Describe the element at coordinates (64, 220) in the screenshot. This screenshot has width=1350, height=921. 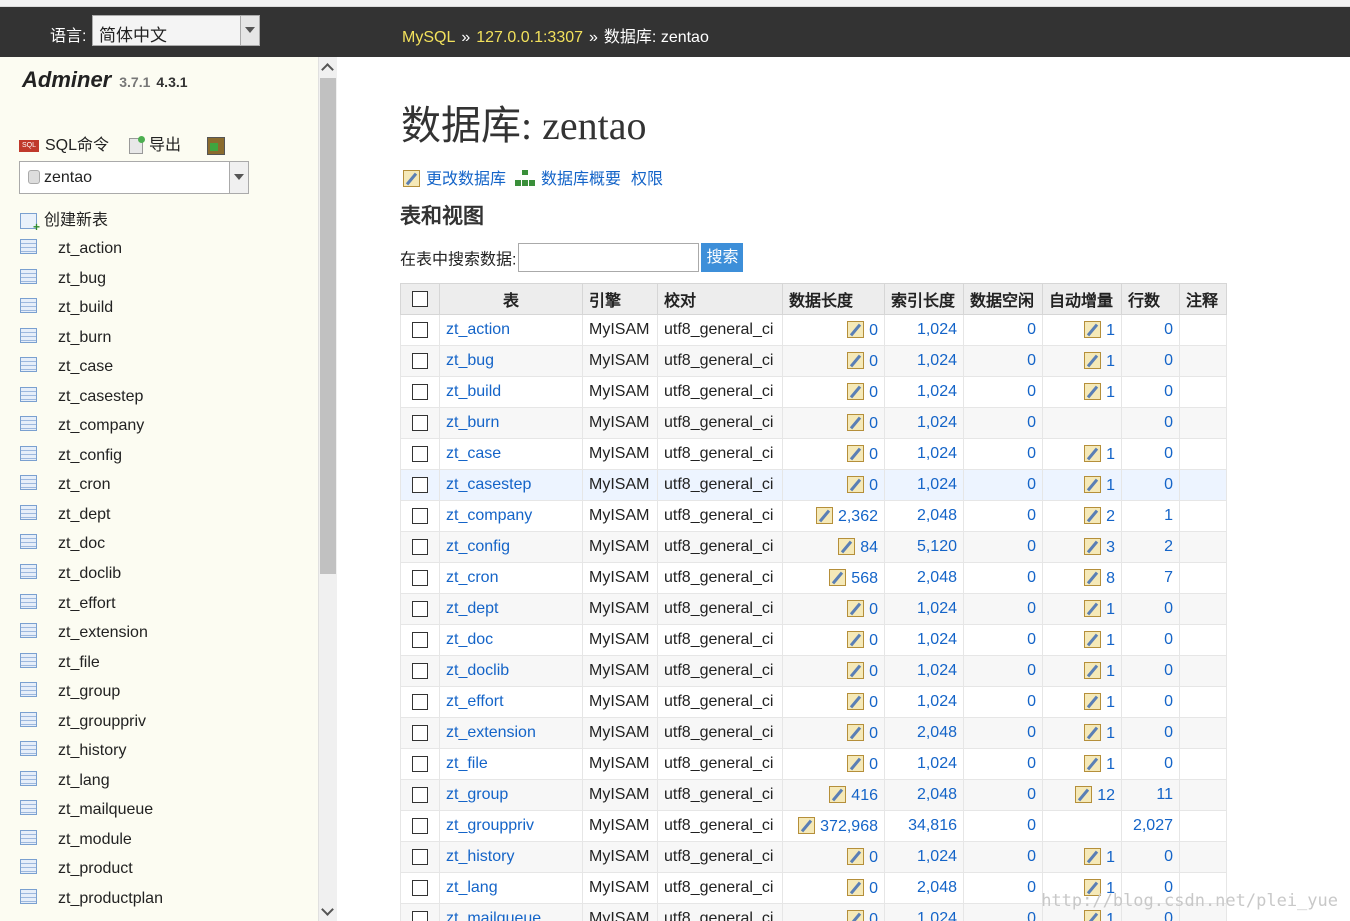
I see `create-table-link: 创建新表` at that location.